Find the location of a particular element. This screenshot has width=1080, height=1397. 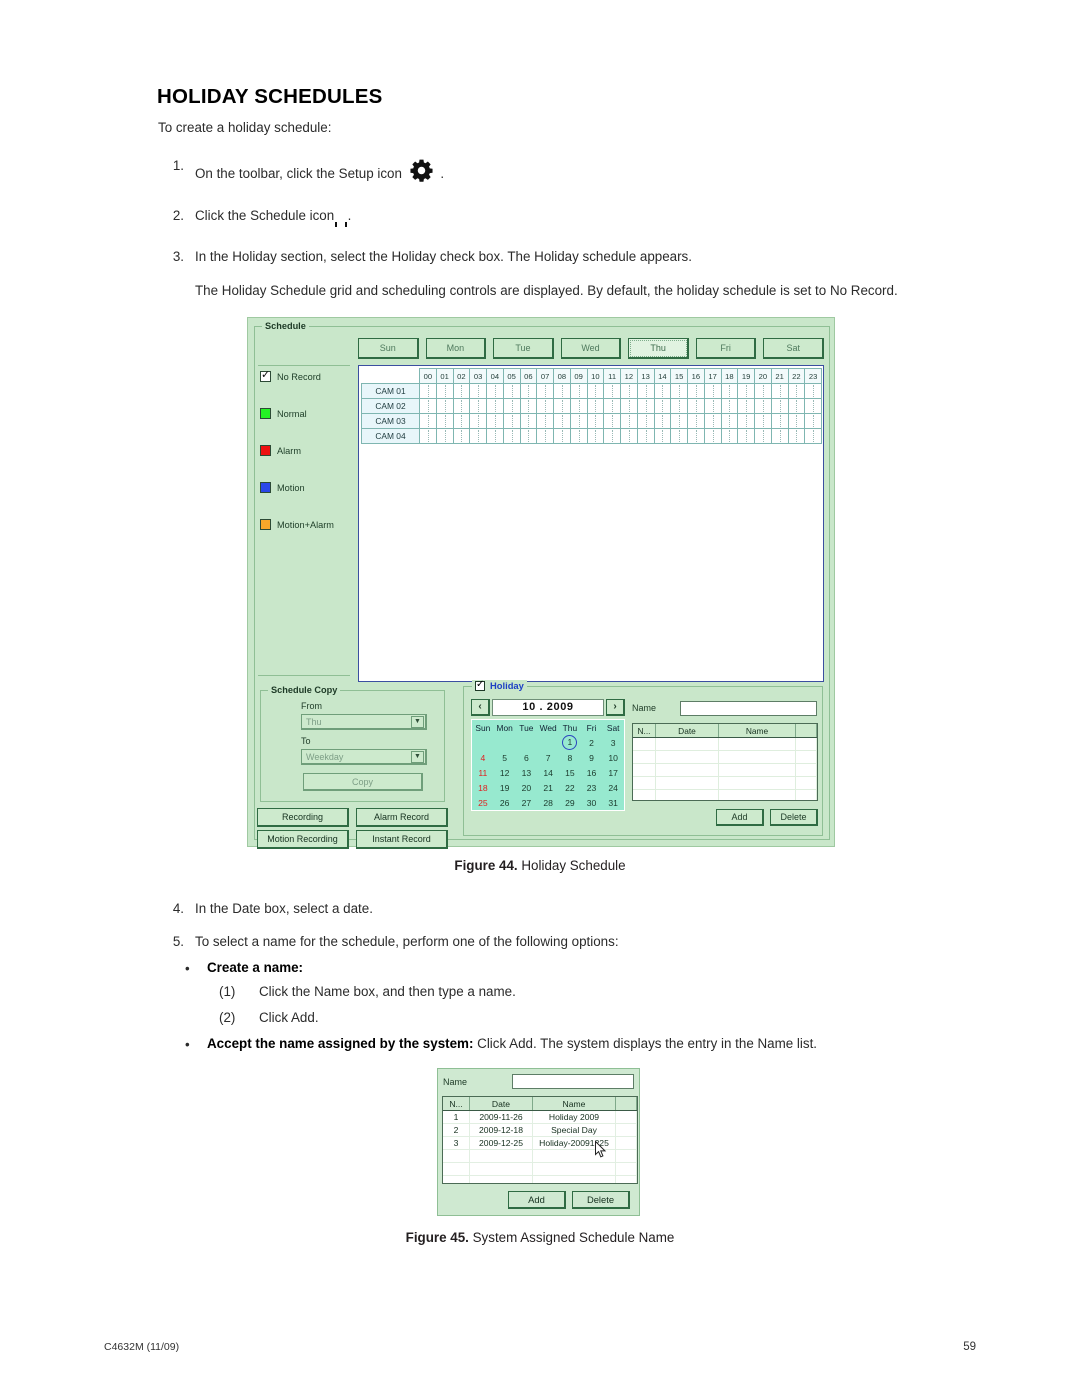

tab-wed: Wed is located at coordinates (591, 348).